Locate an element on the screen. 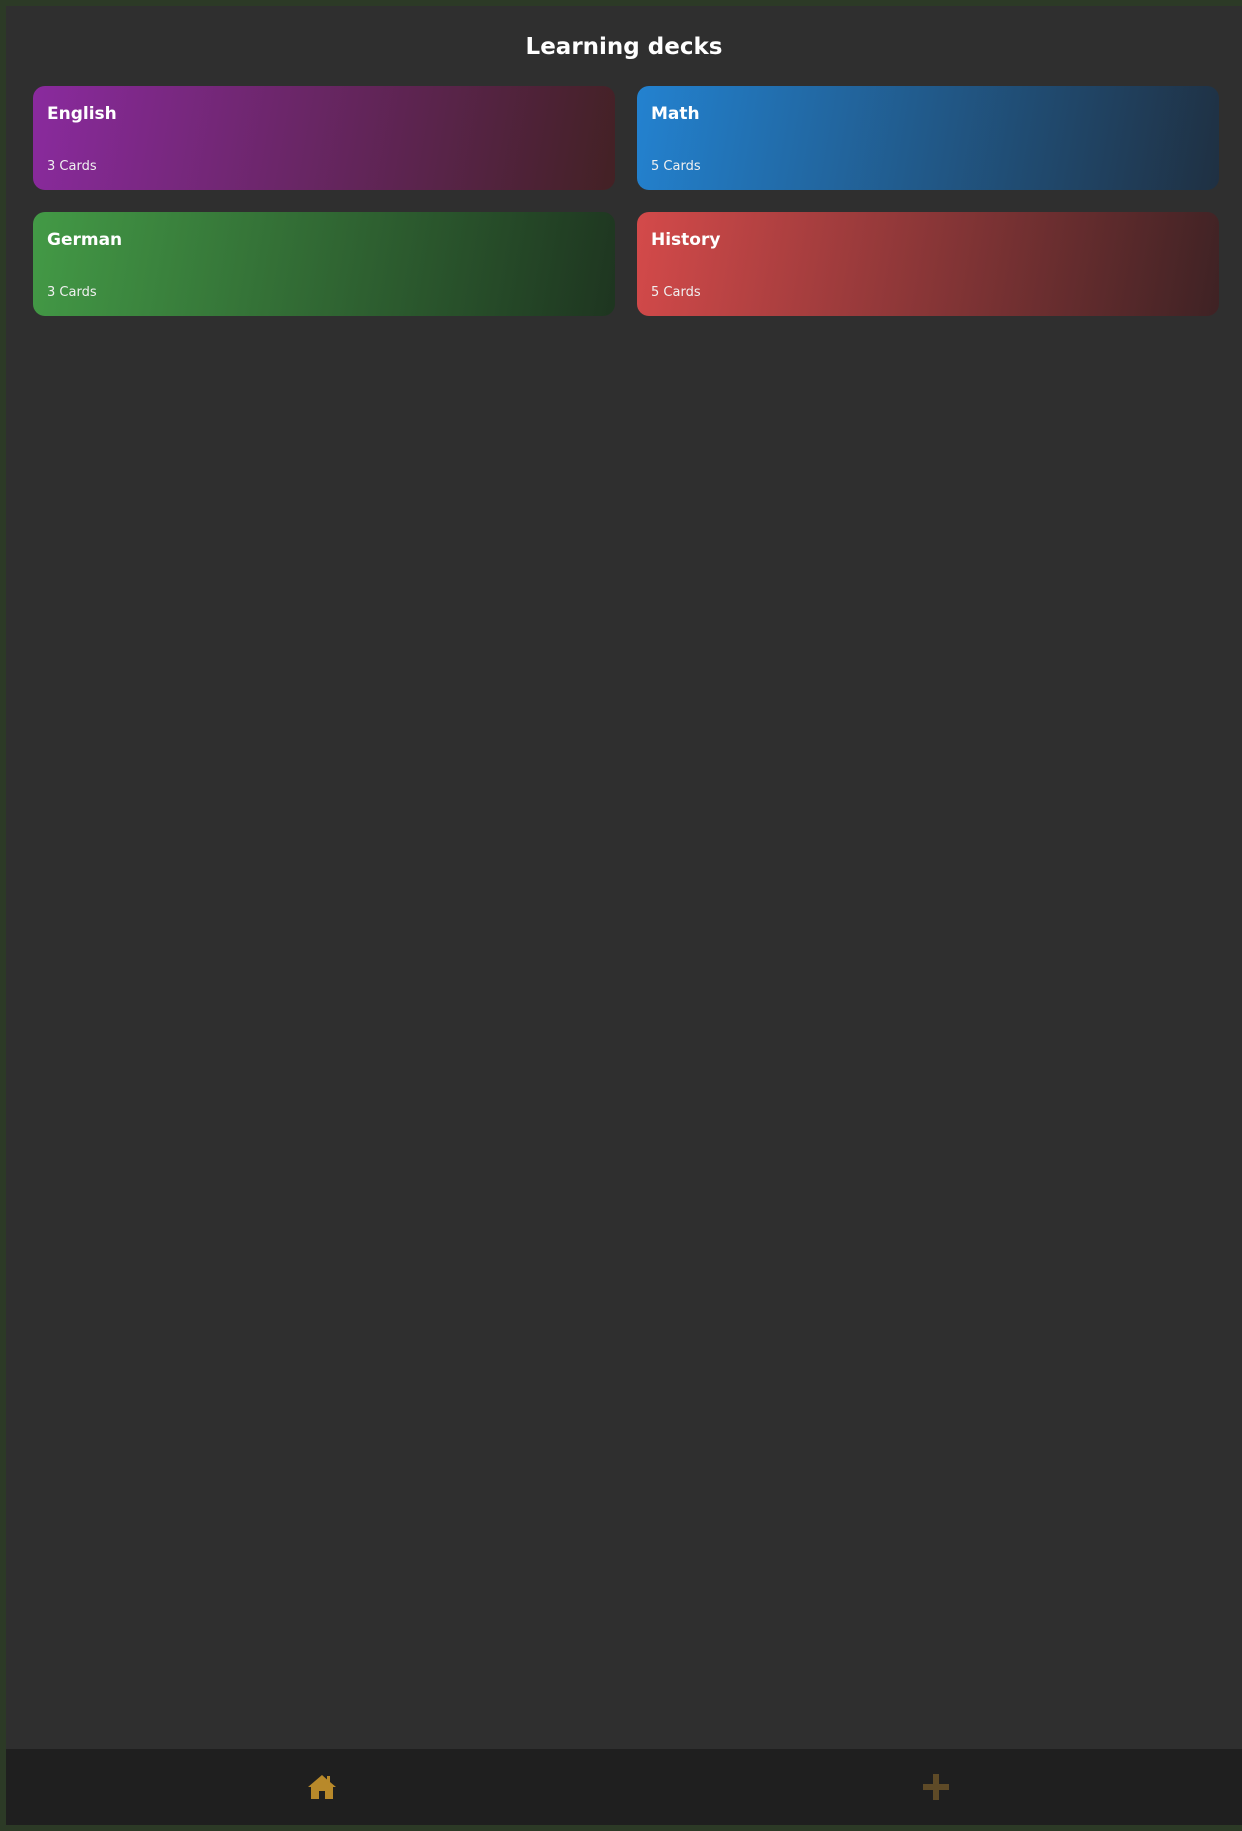 This screenshot has width=1242, height=1831. page-title: Learning decks is located at coordinates (624, 47).